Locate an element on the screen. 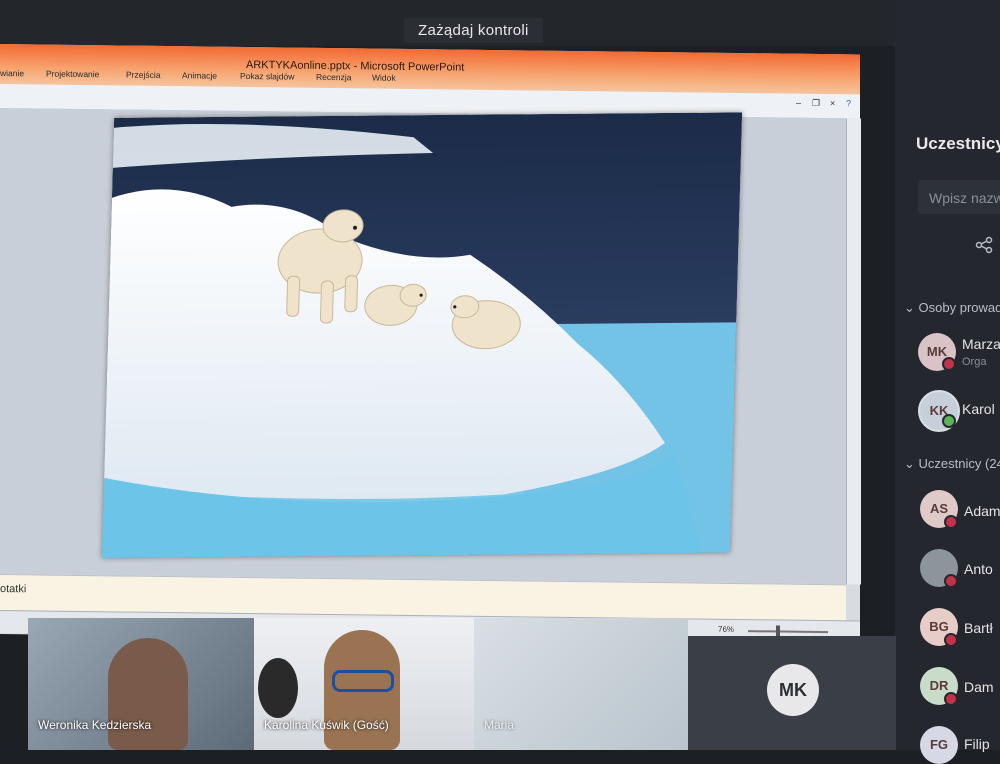 This screenshot has height=764, width=1000. participant-name: Marza is located at coordinates (981, 344).